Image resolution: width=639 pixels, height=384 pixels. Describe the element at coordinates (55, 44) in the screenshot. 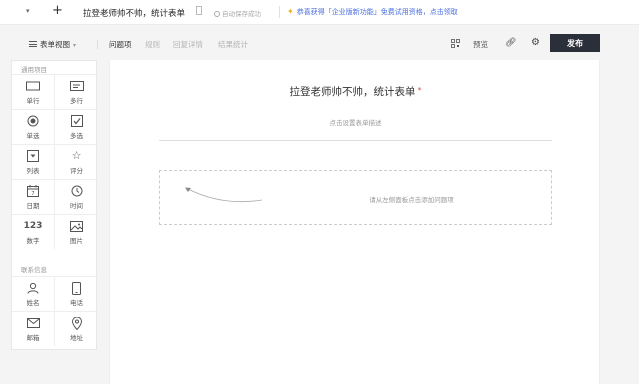

I see `view-mode-label: 表单视图` at that location.